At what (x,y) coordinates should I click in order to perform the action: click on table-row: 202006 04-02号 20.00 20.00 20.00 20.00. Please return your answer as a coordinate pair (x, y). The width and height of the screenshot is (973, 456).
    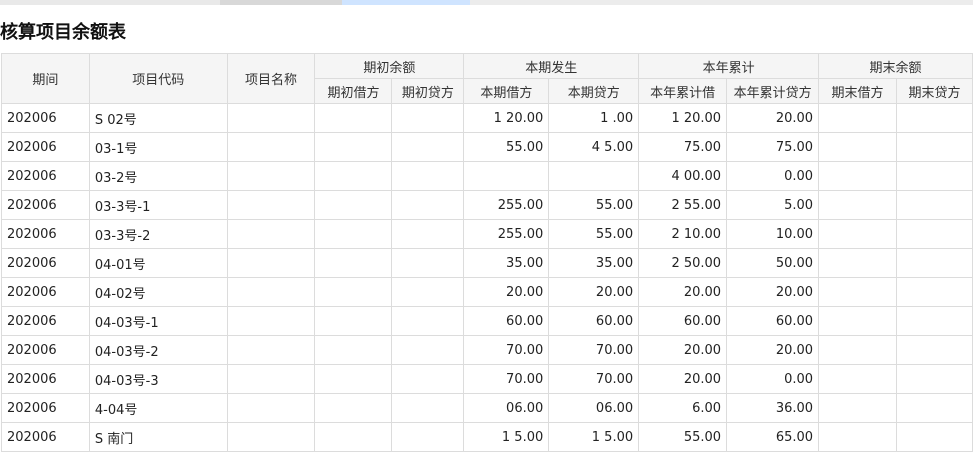
    Looking at the image, I should click on (487, 292).